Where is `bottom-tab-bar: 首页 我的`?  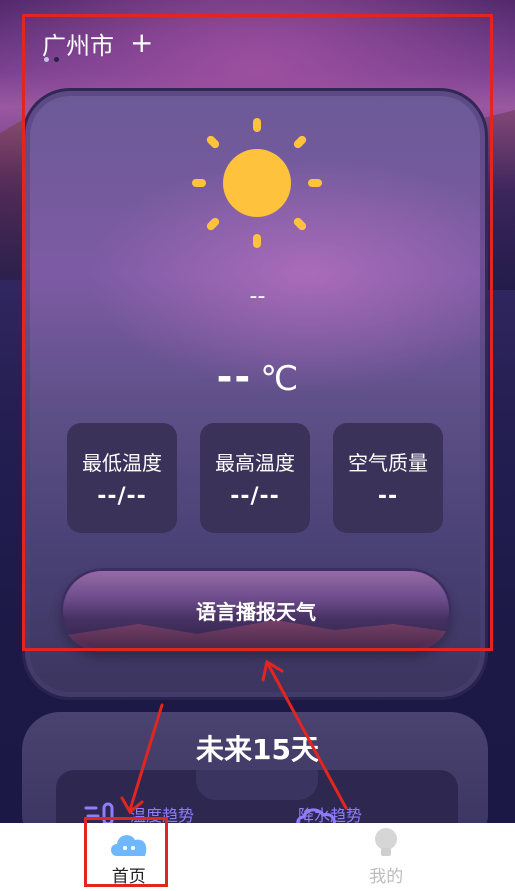
bottom-tab-bar: 首页 我的 is located at coordinates (257, 857).